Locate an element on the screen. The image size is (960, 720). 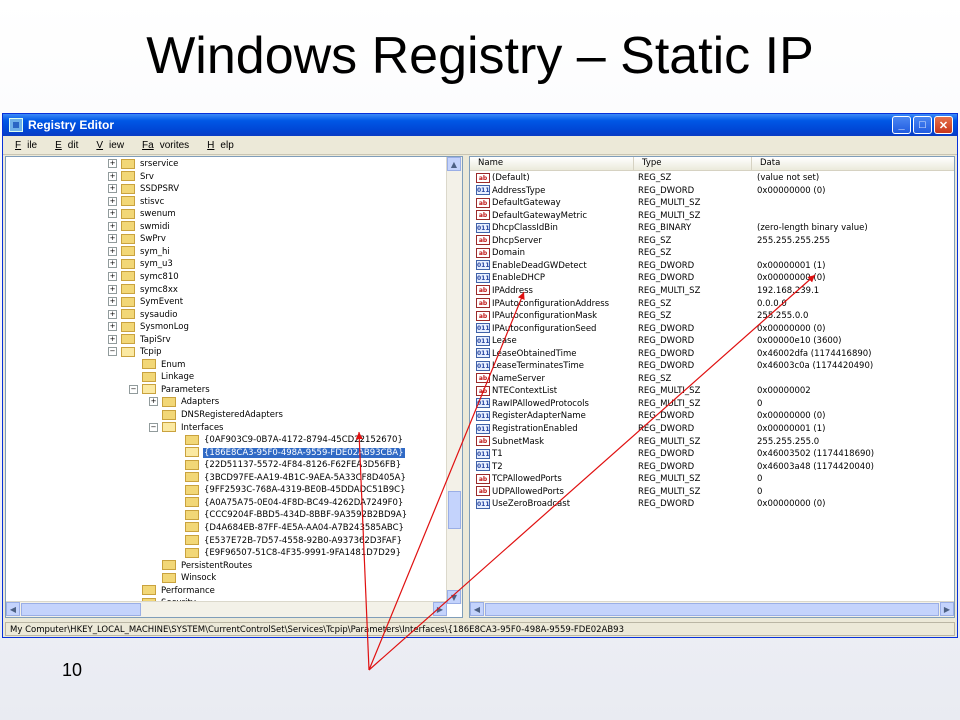
tree-node-selected: {186E8CA3-95F0-498A-9559-FDE02AB93CBA} is located at coordinates (289, 452).